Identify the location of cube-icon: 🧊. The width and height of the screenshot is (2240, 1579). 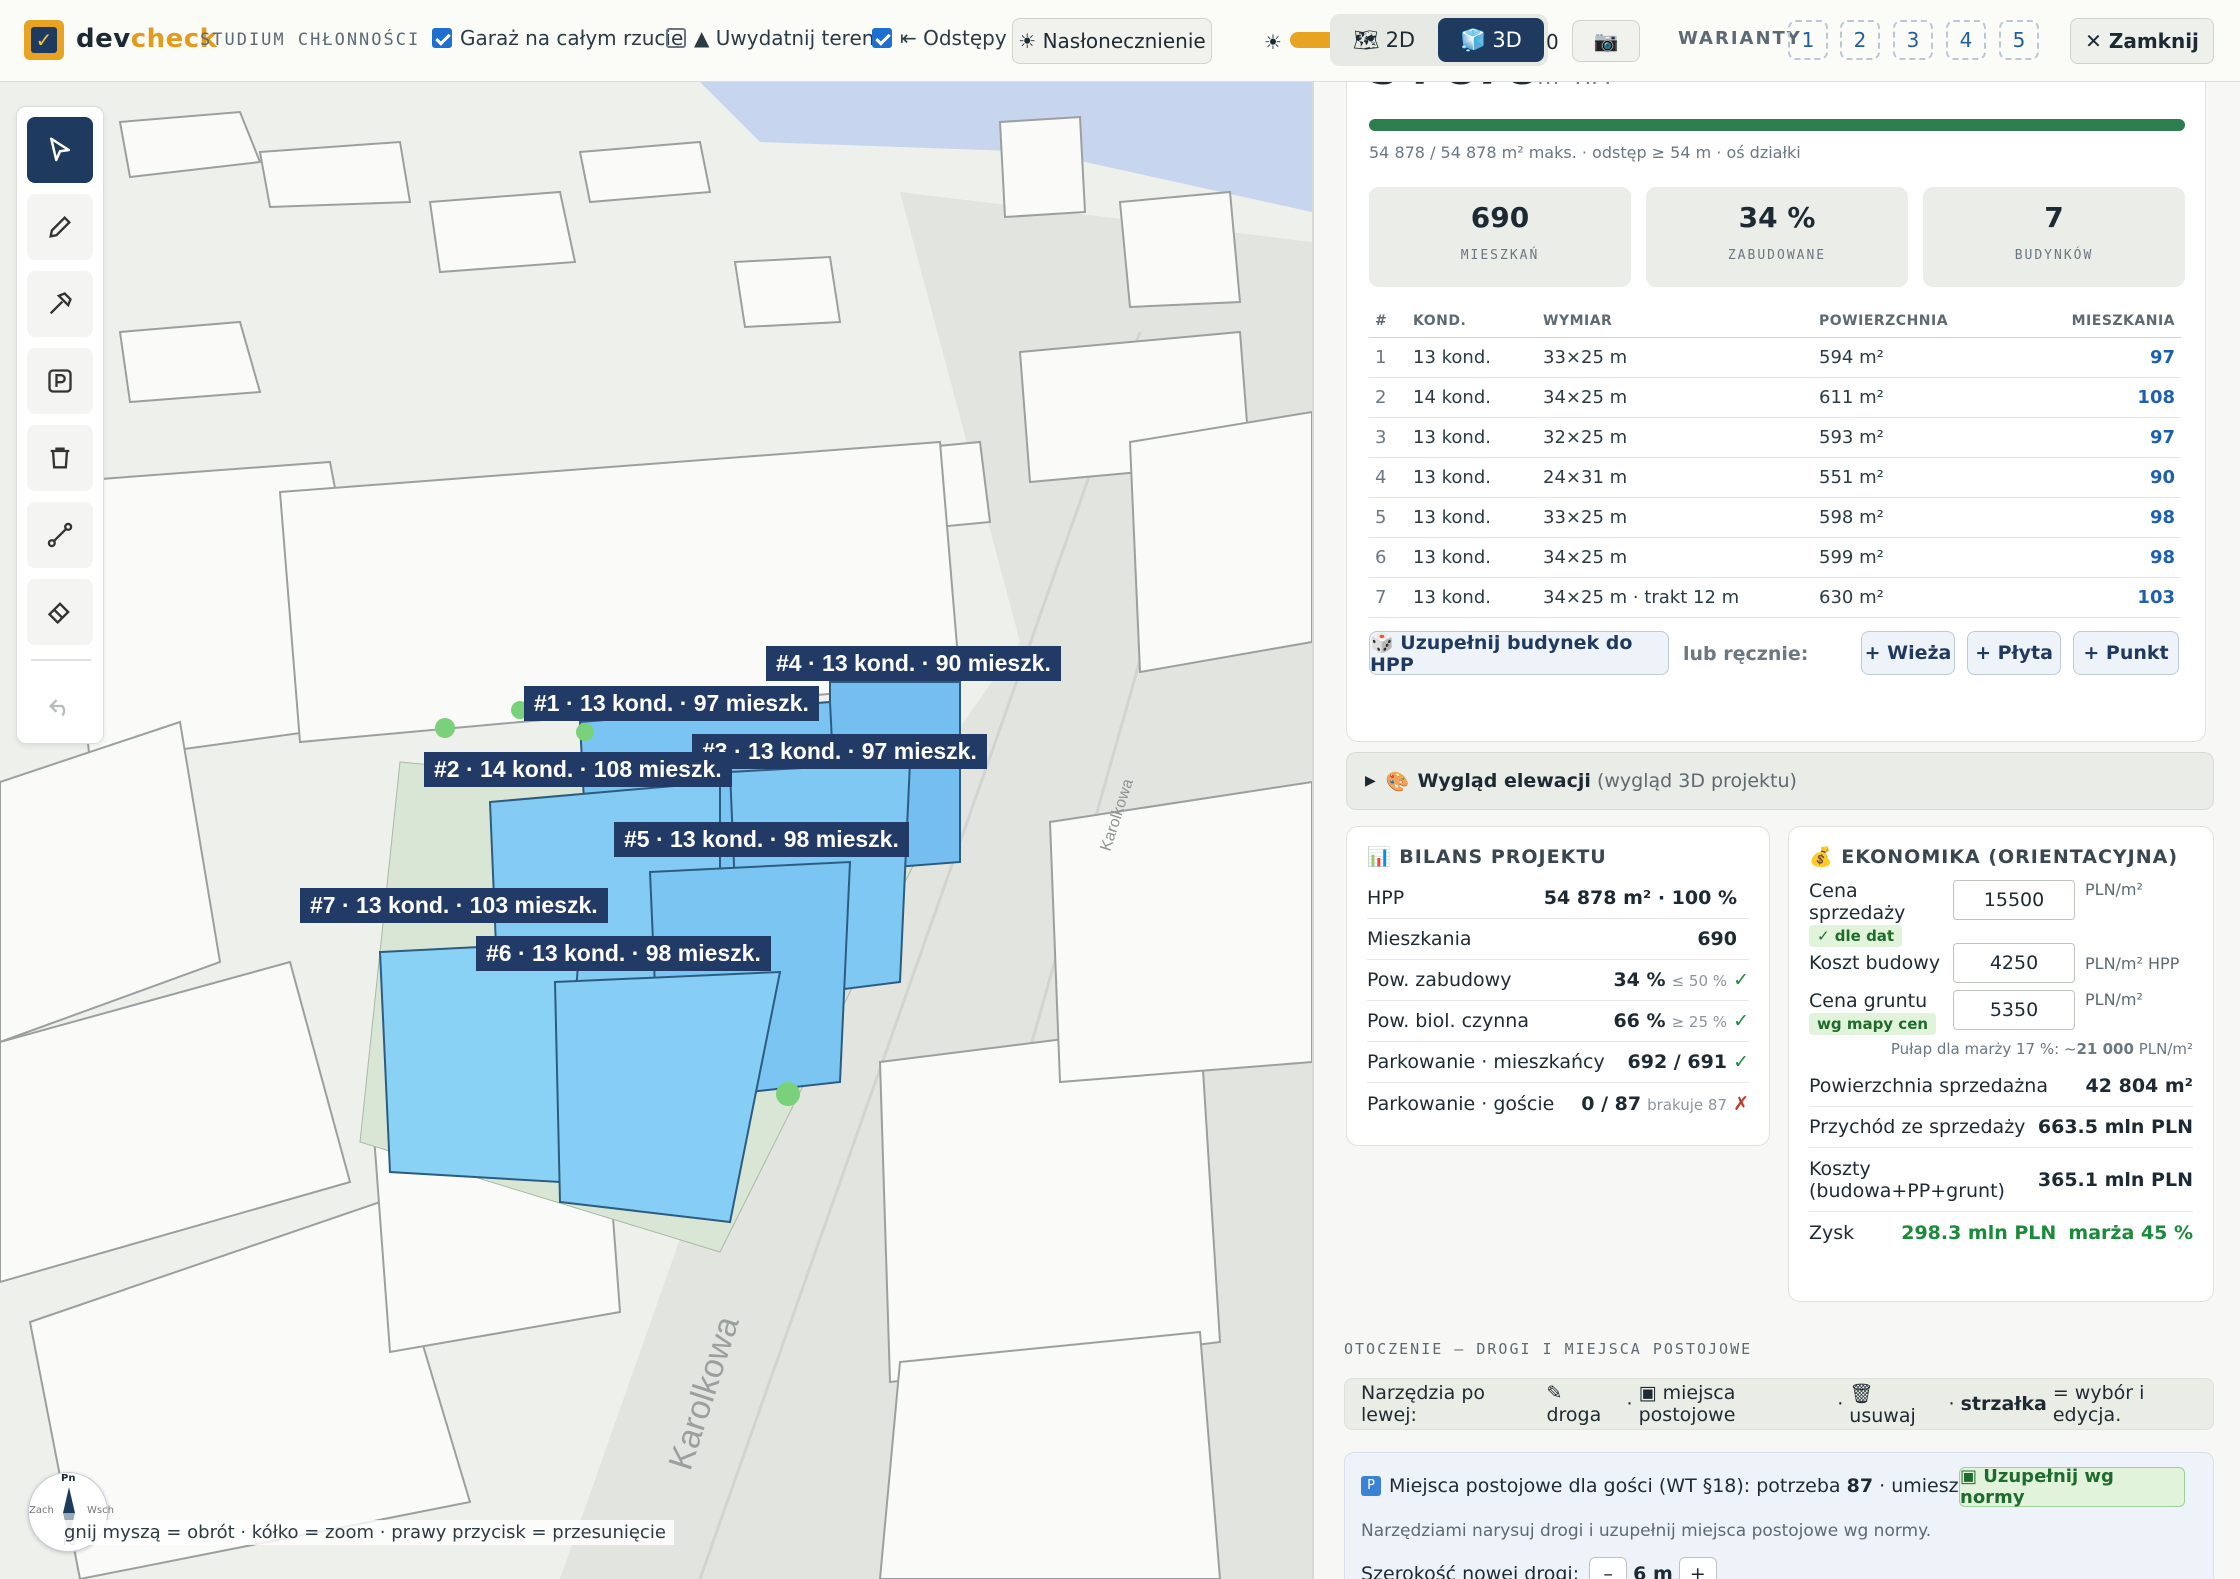
(1473, 39).